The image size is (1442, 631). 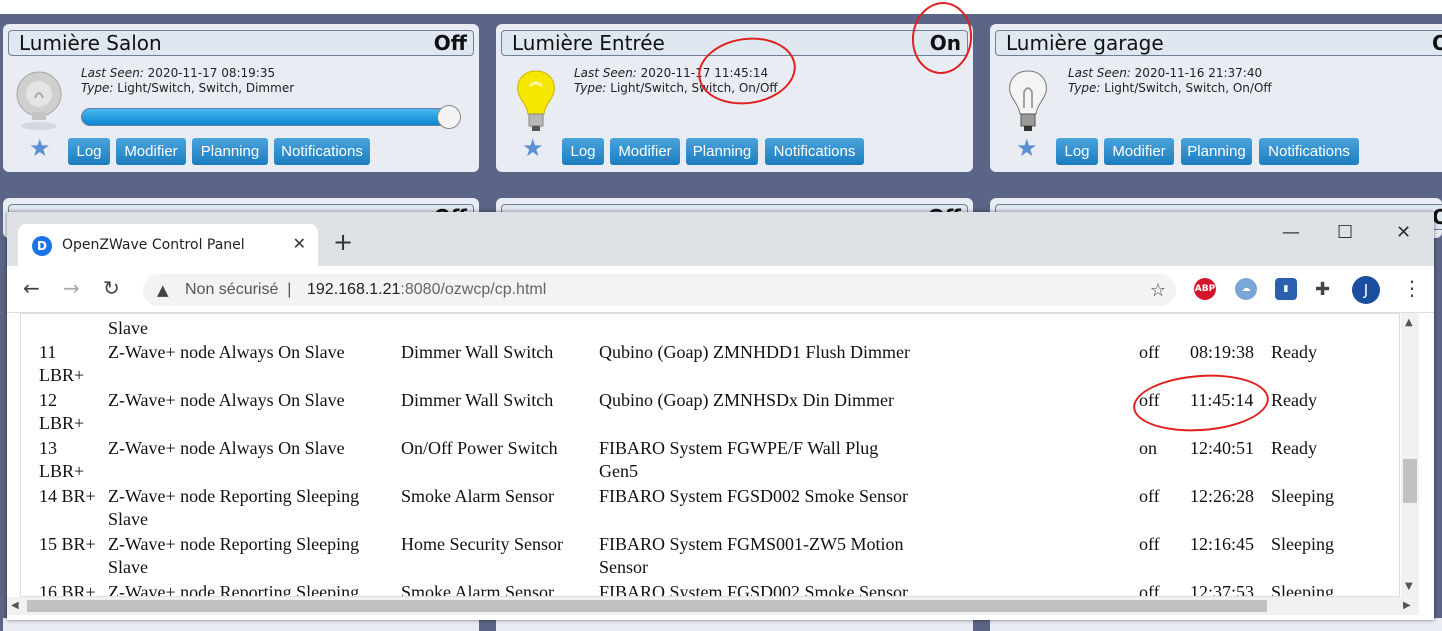 I want to click on card-status: O, so click(x=1437, y=43).